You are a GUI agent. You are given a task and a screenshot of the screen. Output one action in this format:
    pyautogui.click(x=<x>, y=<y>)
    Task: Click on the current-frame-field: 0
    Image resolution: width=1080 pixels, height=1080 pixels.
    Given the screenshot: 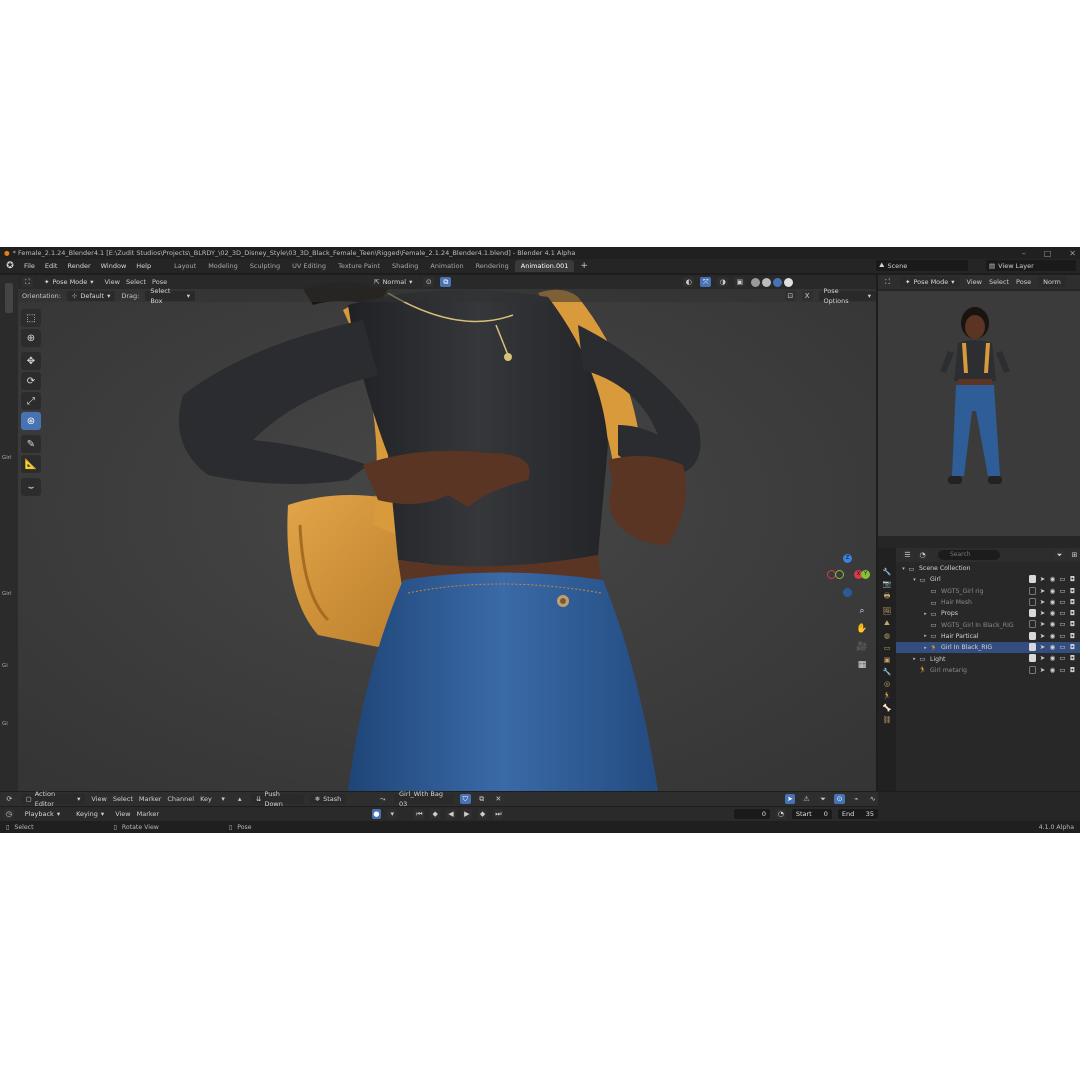 What is the action you would take?
    pyautogui.click(x=752, y=814)
    